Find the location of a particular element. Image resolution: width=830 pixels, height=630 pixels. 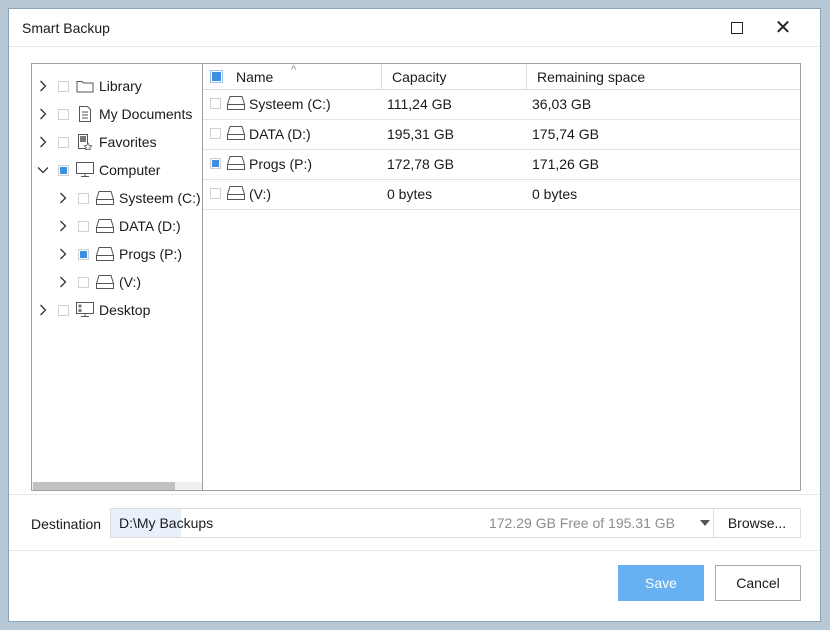

drive-capacity: 172,78 GB is located at coordinates (420, 164).